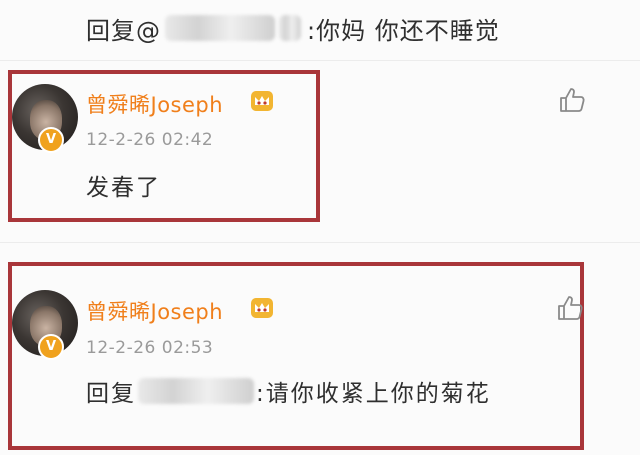  I want to click on previous-reply-line: 回复@ :你妈 你还不睡觉, so click(293, 28).